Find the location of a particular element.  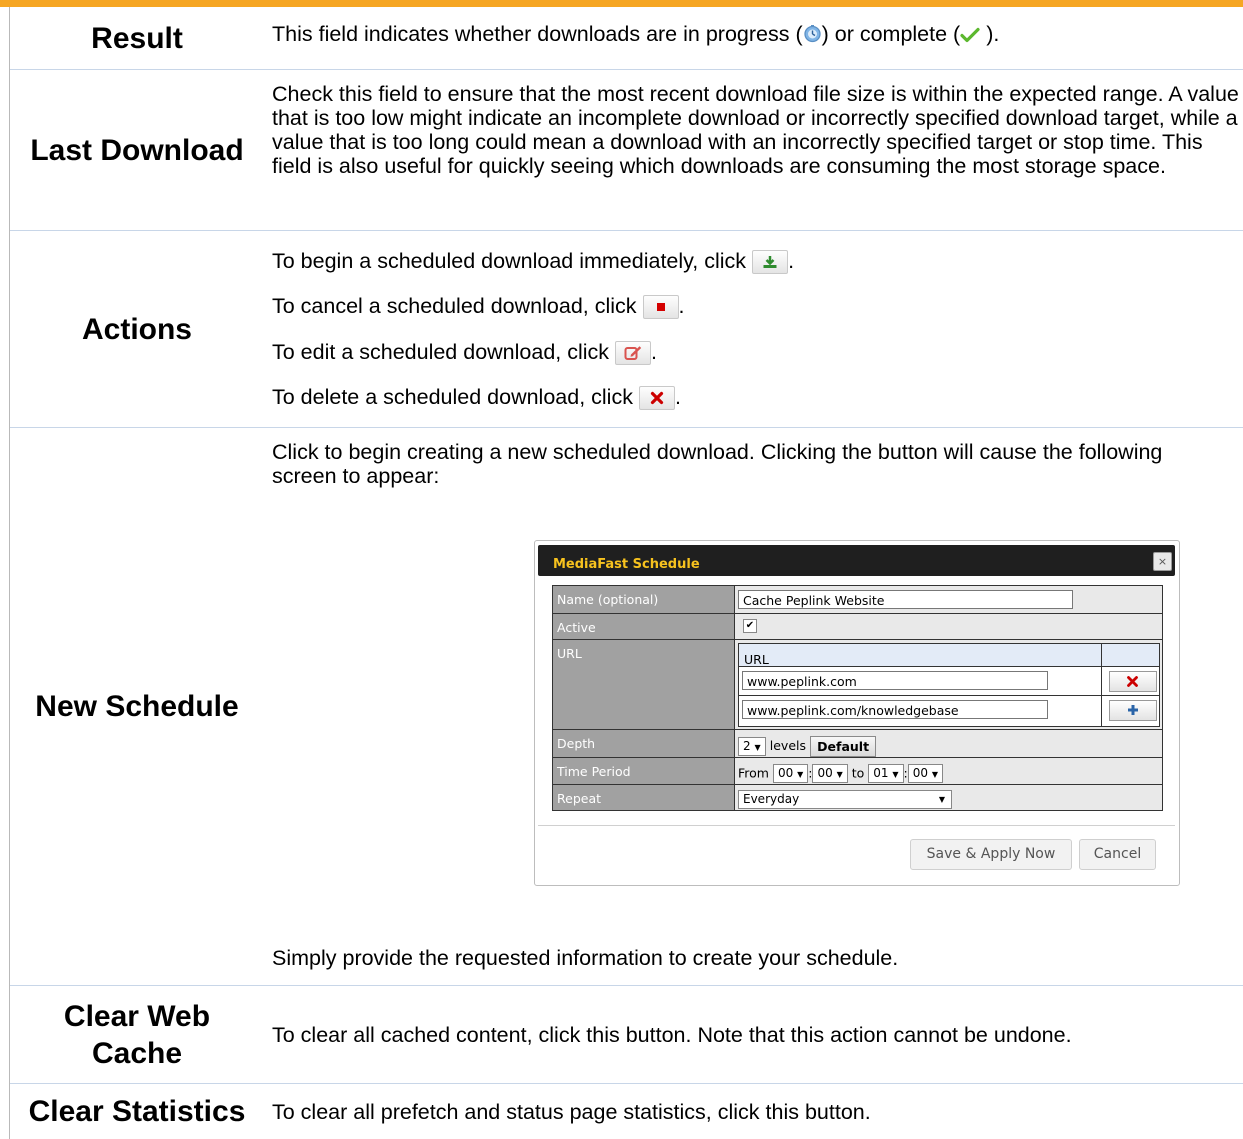

name-row: Name (optional) Cache Peplink Website is located at coordinates (857, 599).